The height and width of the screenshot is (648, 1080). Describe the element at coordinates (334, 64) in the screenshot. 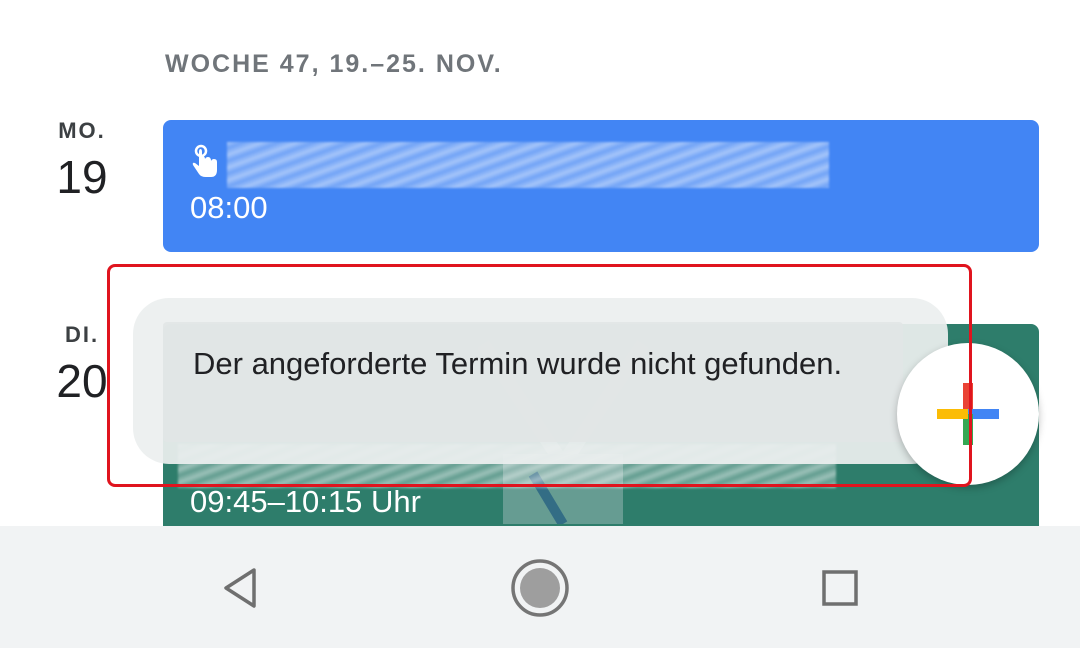

I see `week-header: WOCHE 47, 19.–25. NOV.` at that location.